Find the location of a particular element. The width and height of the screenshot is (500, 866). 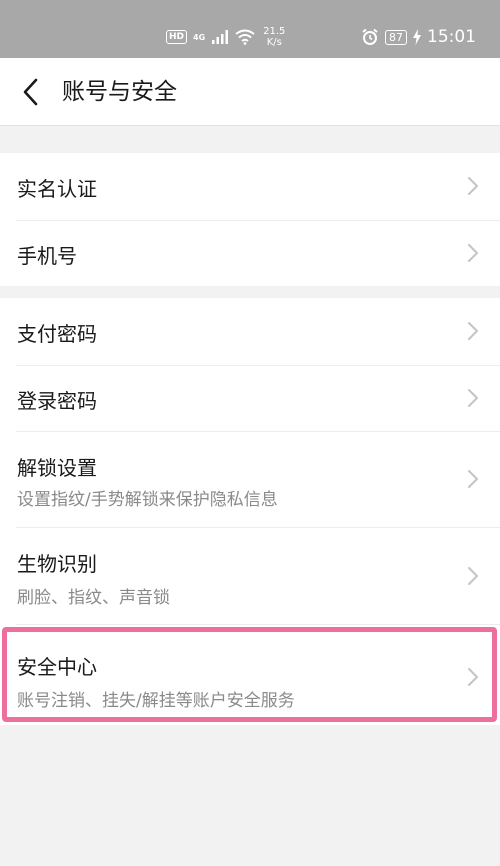

chevron-left-icon is located at coordinates (30, 92).